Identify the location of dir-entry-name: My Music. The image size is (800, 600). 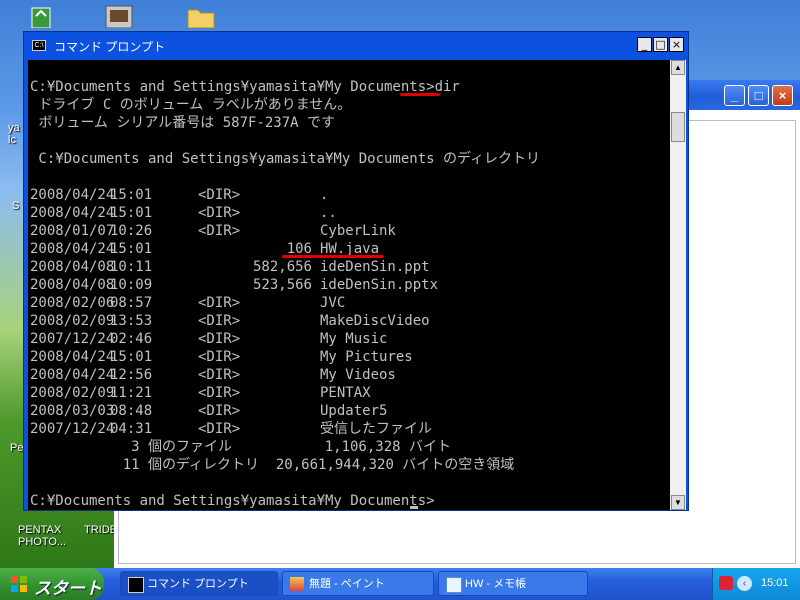
(354, 339).